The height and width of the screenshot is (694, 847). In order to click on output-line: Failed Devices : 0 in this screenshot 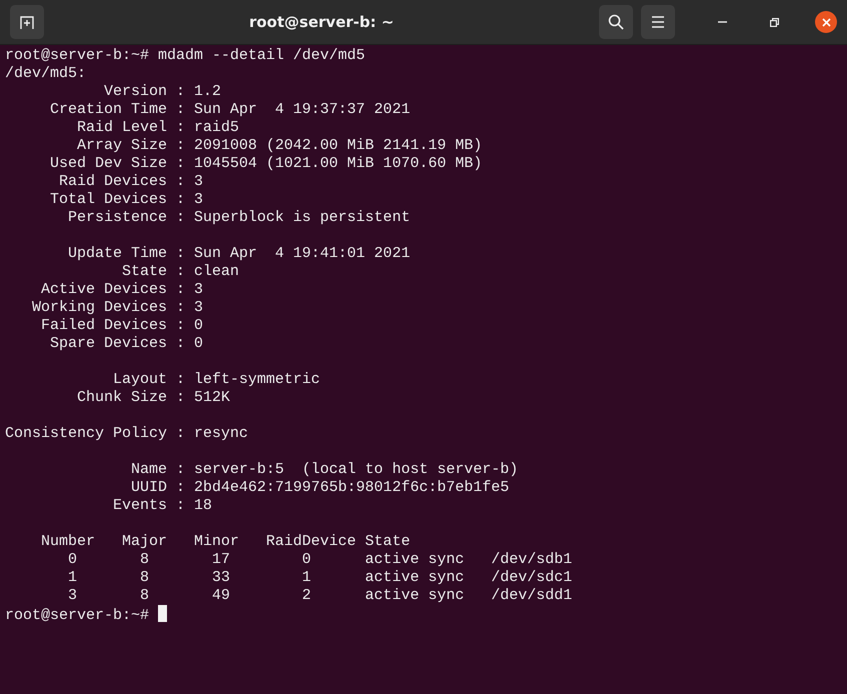, I will do `click(122, 326)`.